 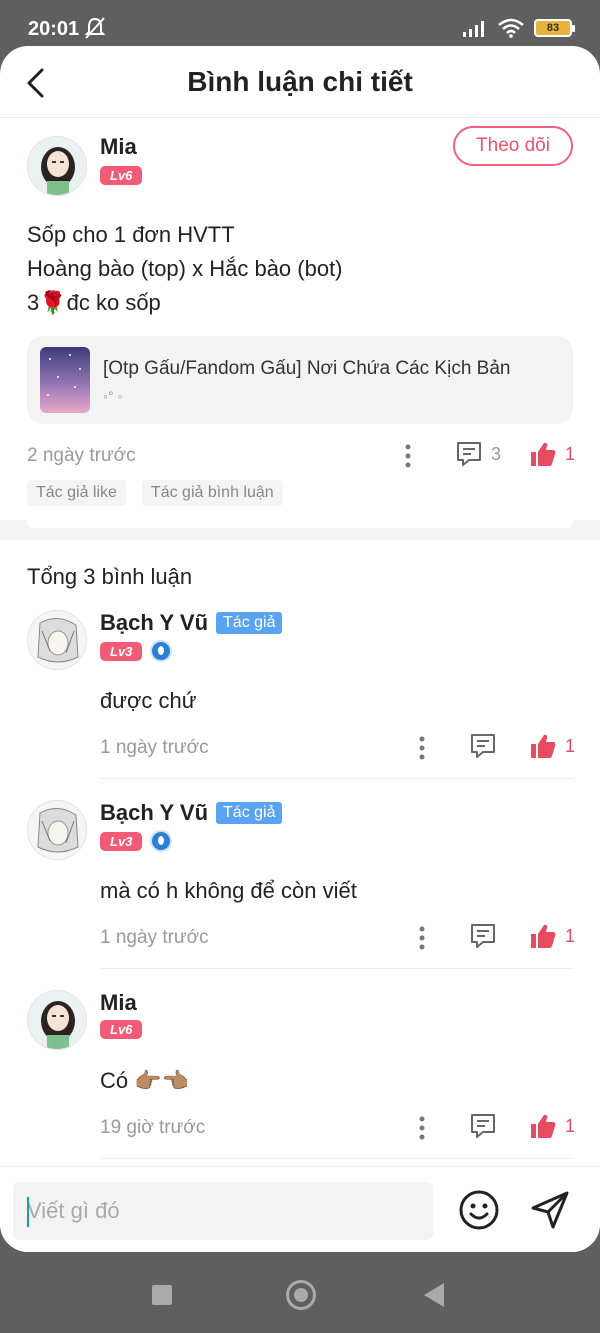 I want to click on story-cover-image, so click(x=65, y=380).